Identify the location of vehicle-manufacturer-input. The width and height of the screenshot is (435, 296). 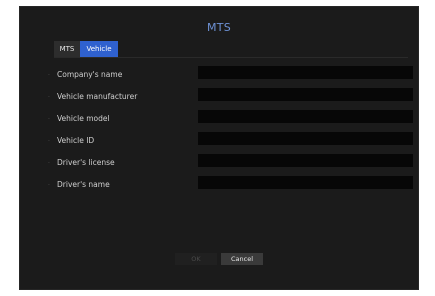
(305, 94).